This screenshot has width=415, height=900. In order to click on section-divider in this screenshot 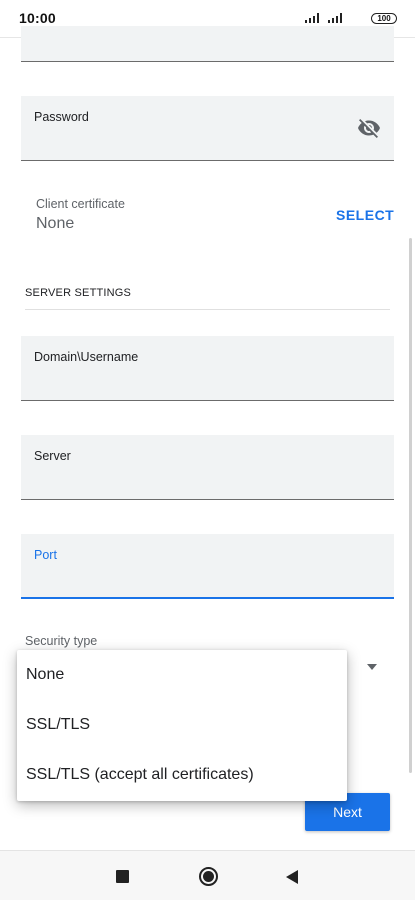, I will do `click(207, 309)`.